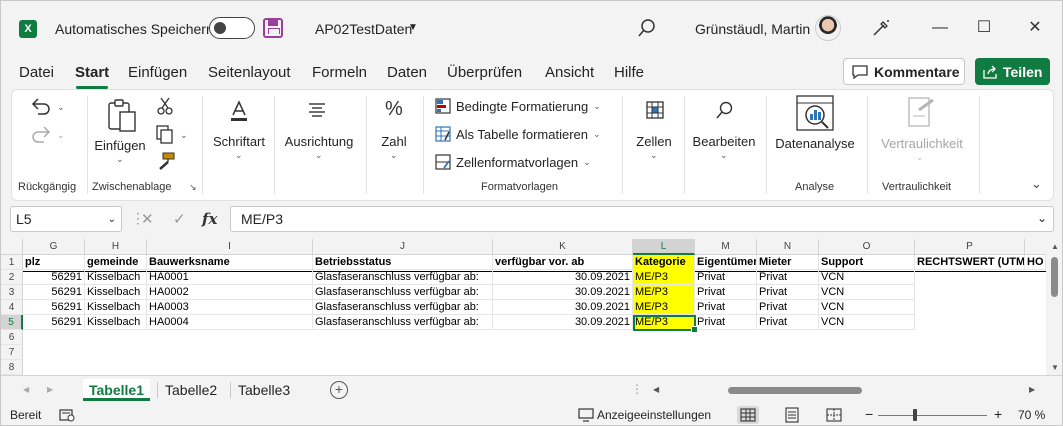 The width and height of the screenshot is (1063, 426). I want to click on scroll-up-icon: ▲, so click(1055, 246).